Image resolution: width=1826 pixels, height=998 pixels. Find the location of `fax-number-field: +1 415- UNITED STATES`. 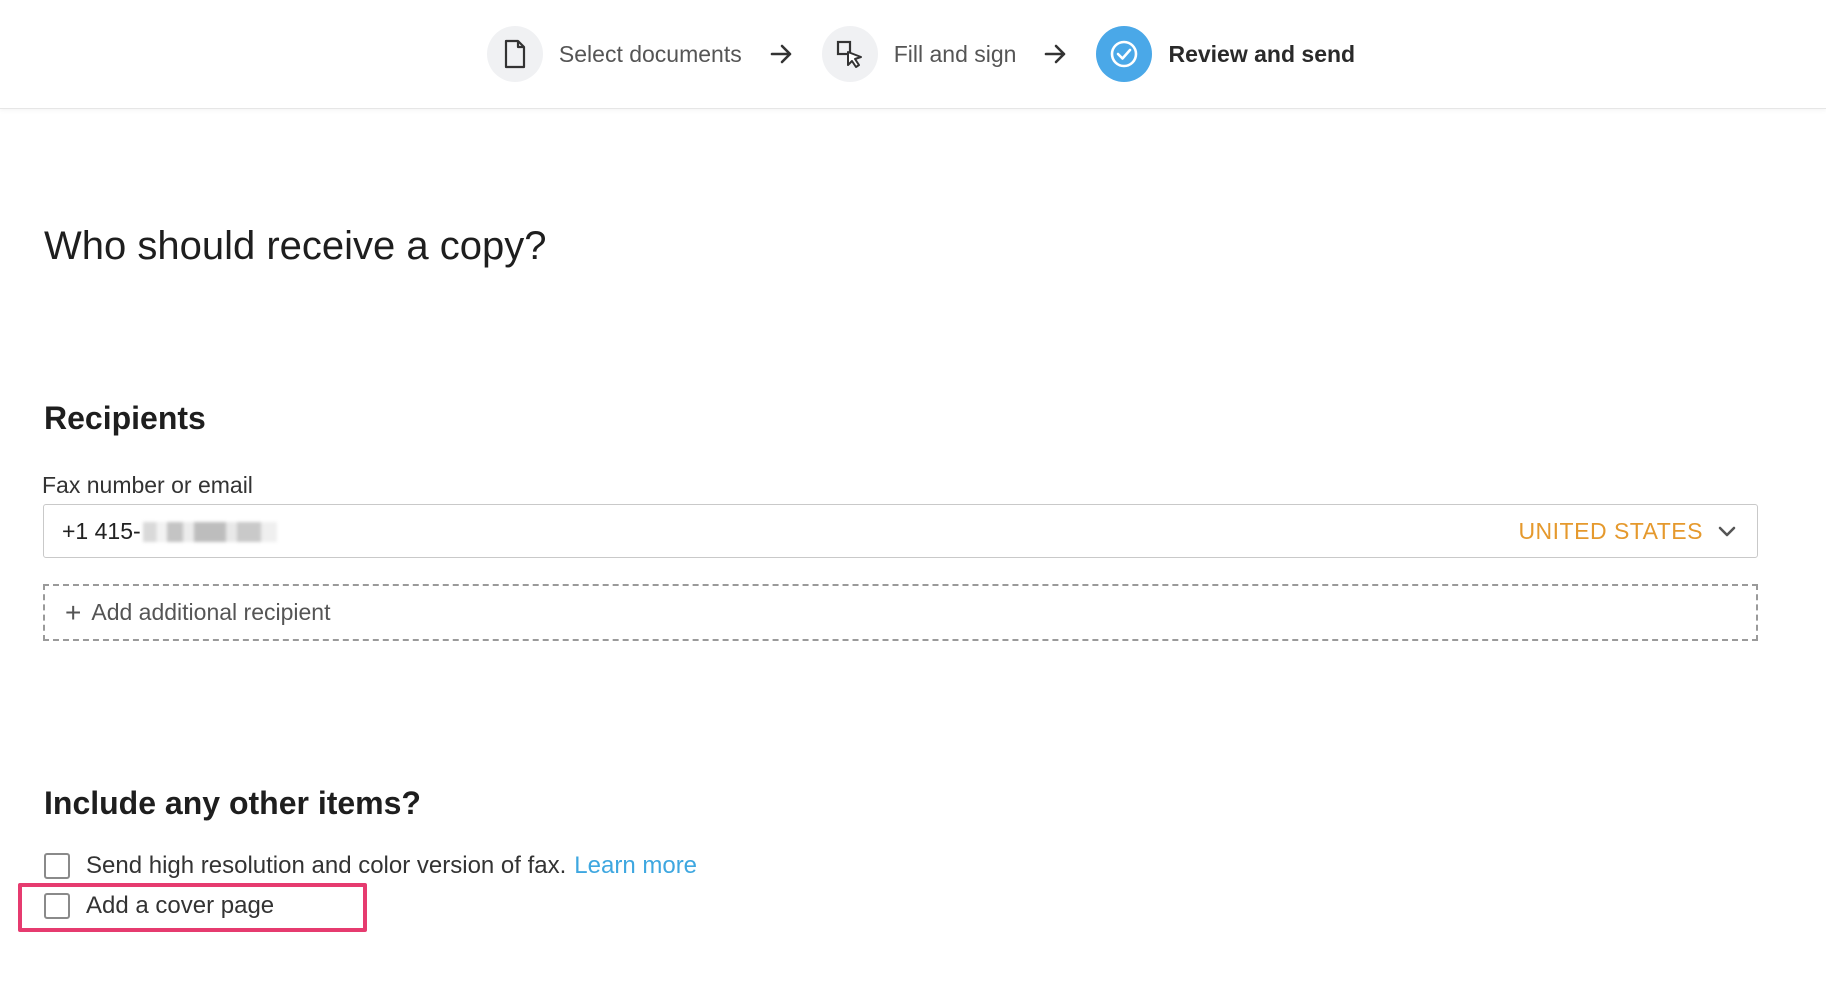

fax-number-field: +1 415- UNITED STATES is located at coordinates (900, 531).